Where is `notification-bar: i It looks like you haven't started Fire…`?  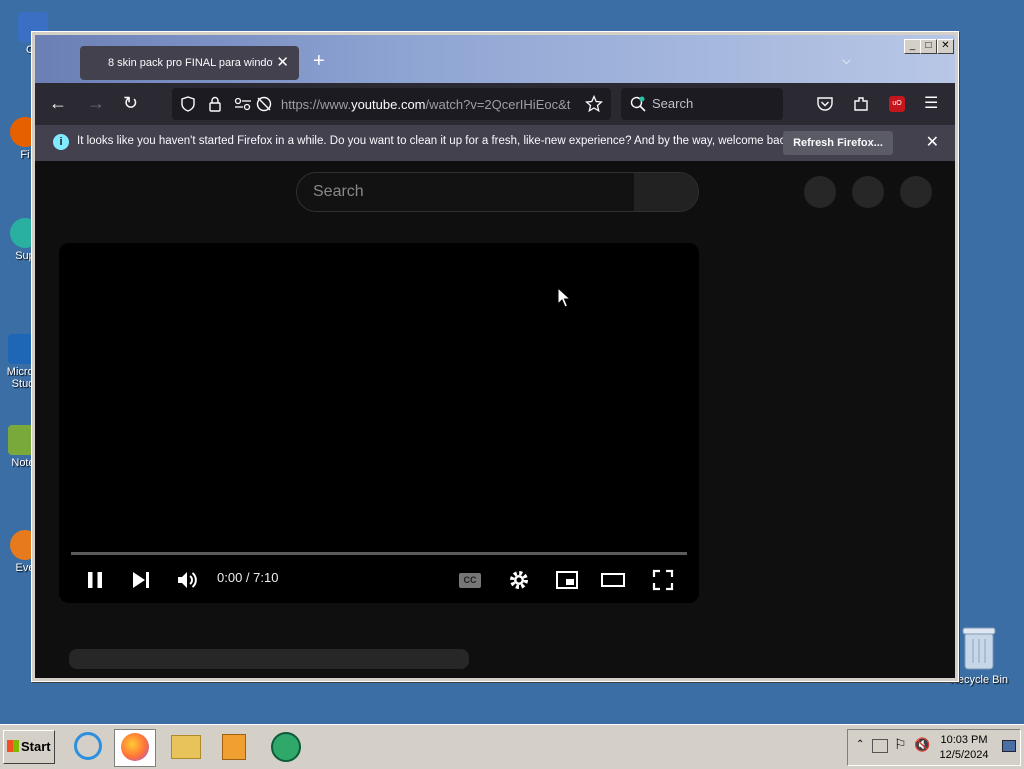 notification-bar: i It looks like you haven't started Fire… is located at coordinates (495, 143).